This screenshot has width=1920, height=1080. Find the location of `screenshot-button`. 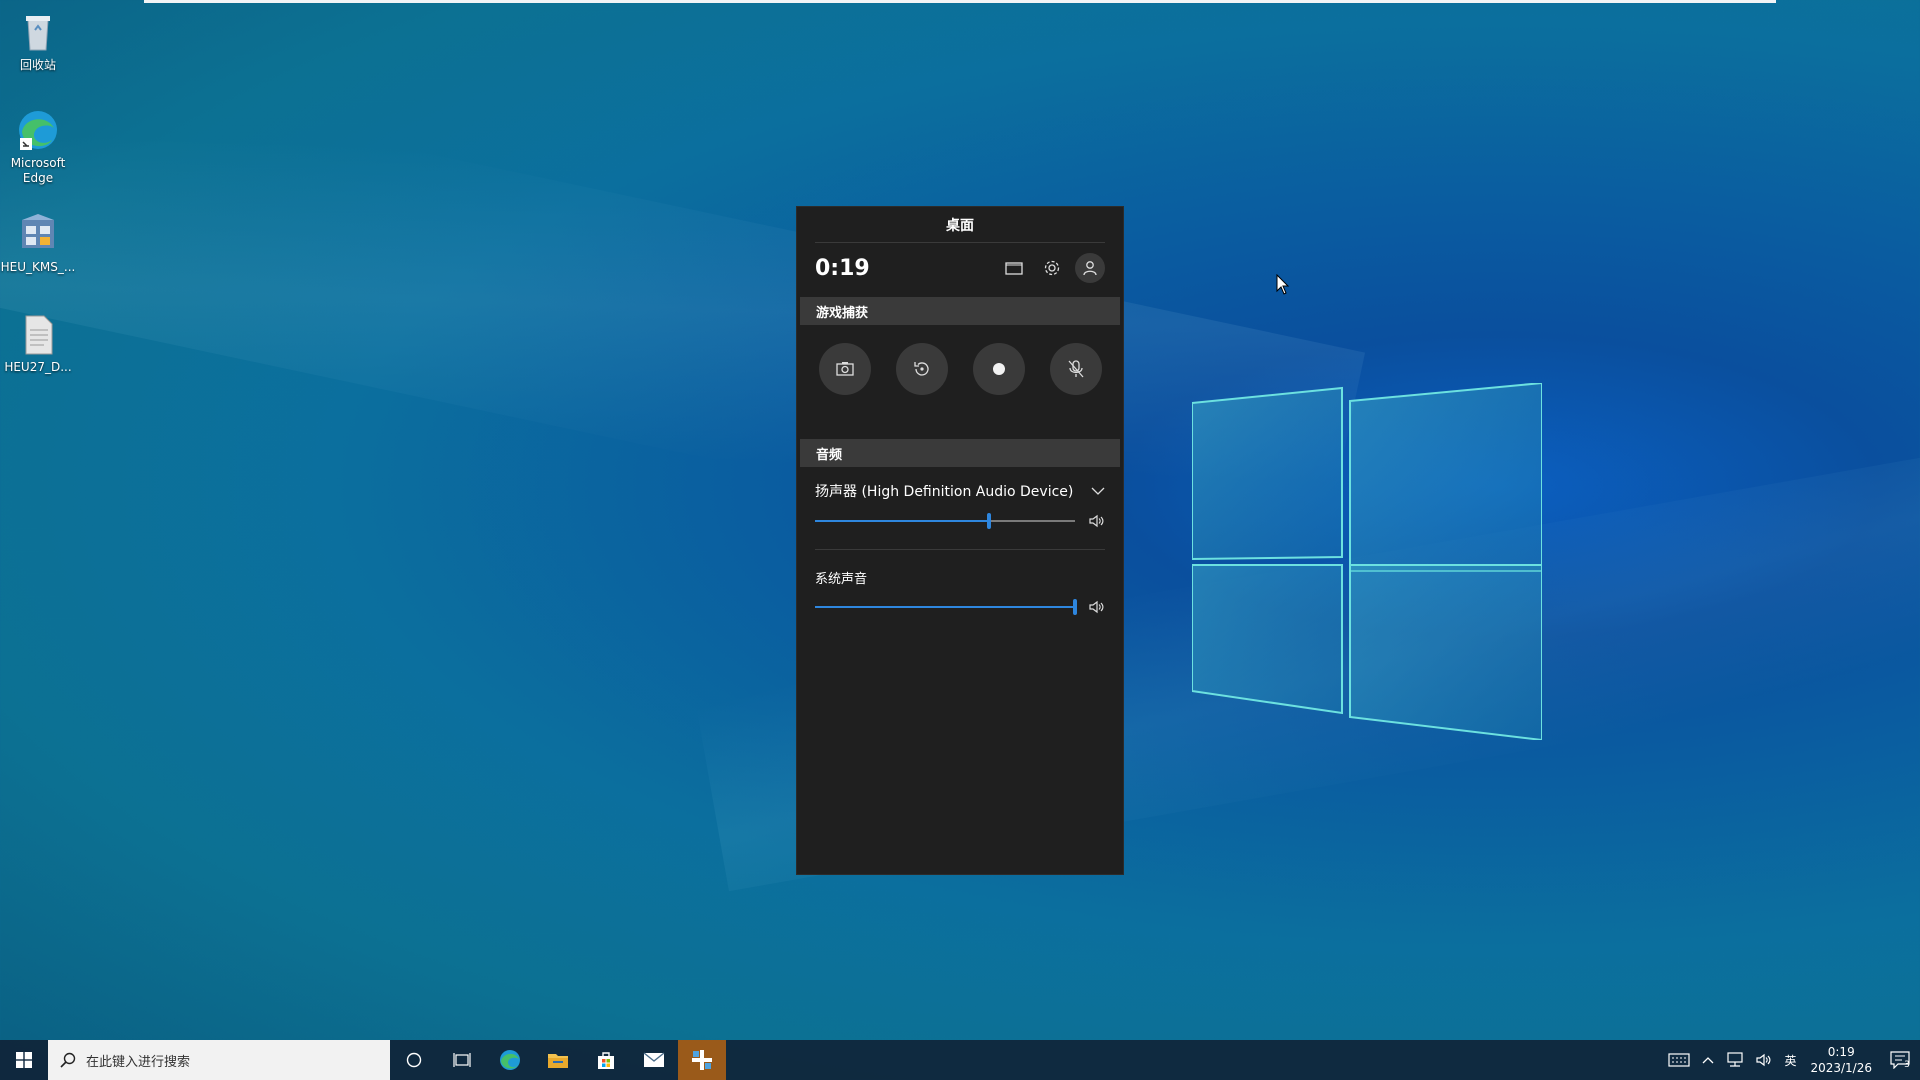

screenshot-button is located at coordinates (845, 369).